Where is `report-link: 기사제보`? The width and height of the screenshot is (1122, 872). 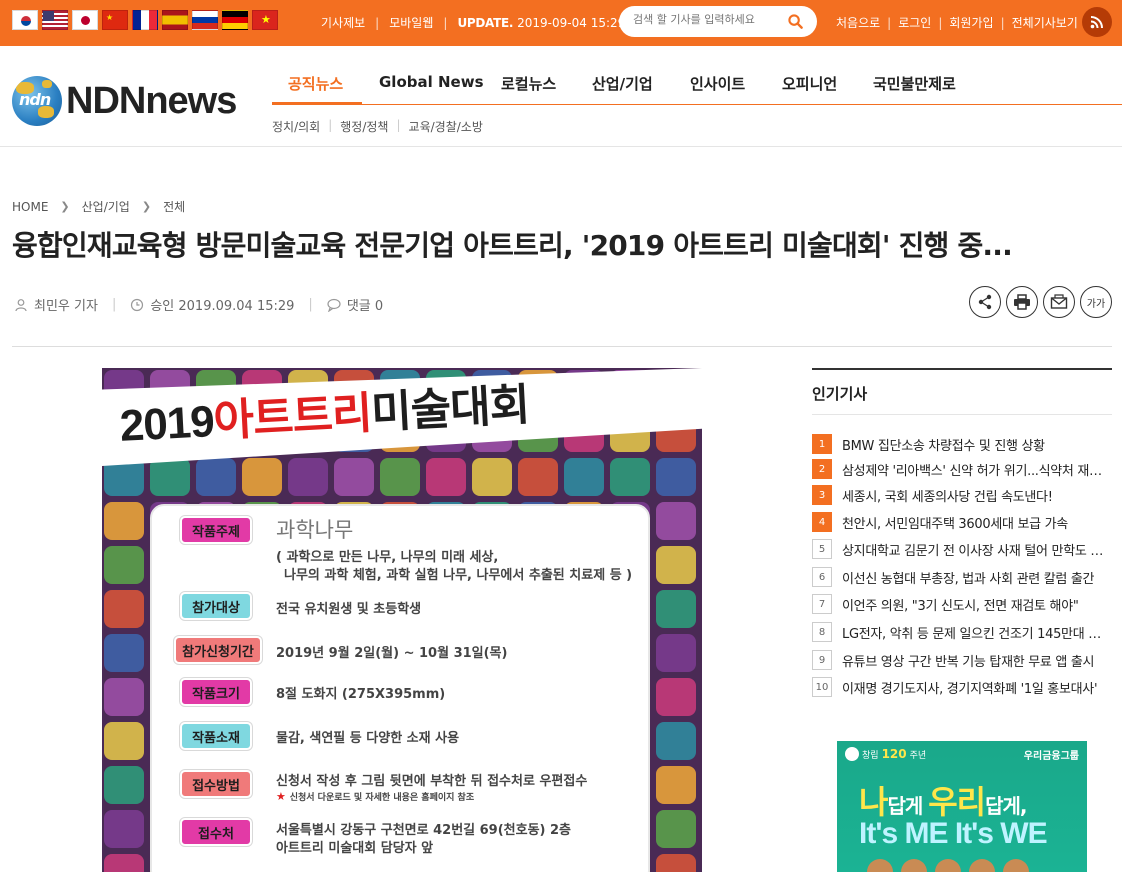
report-link: 기사제보 is located at coordinates (343, 22).